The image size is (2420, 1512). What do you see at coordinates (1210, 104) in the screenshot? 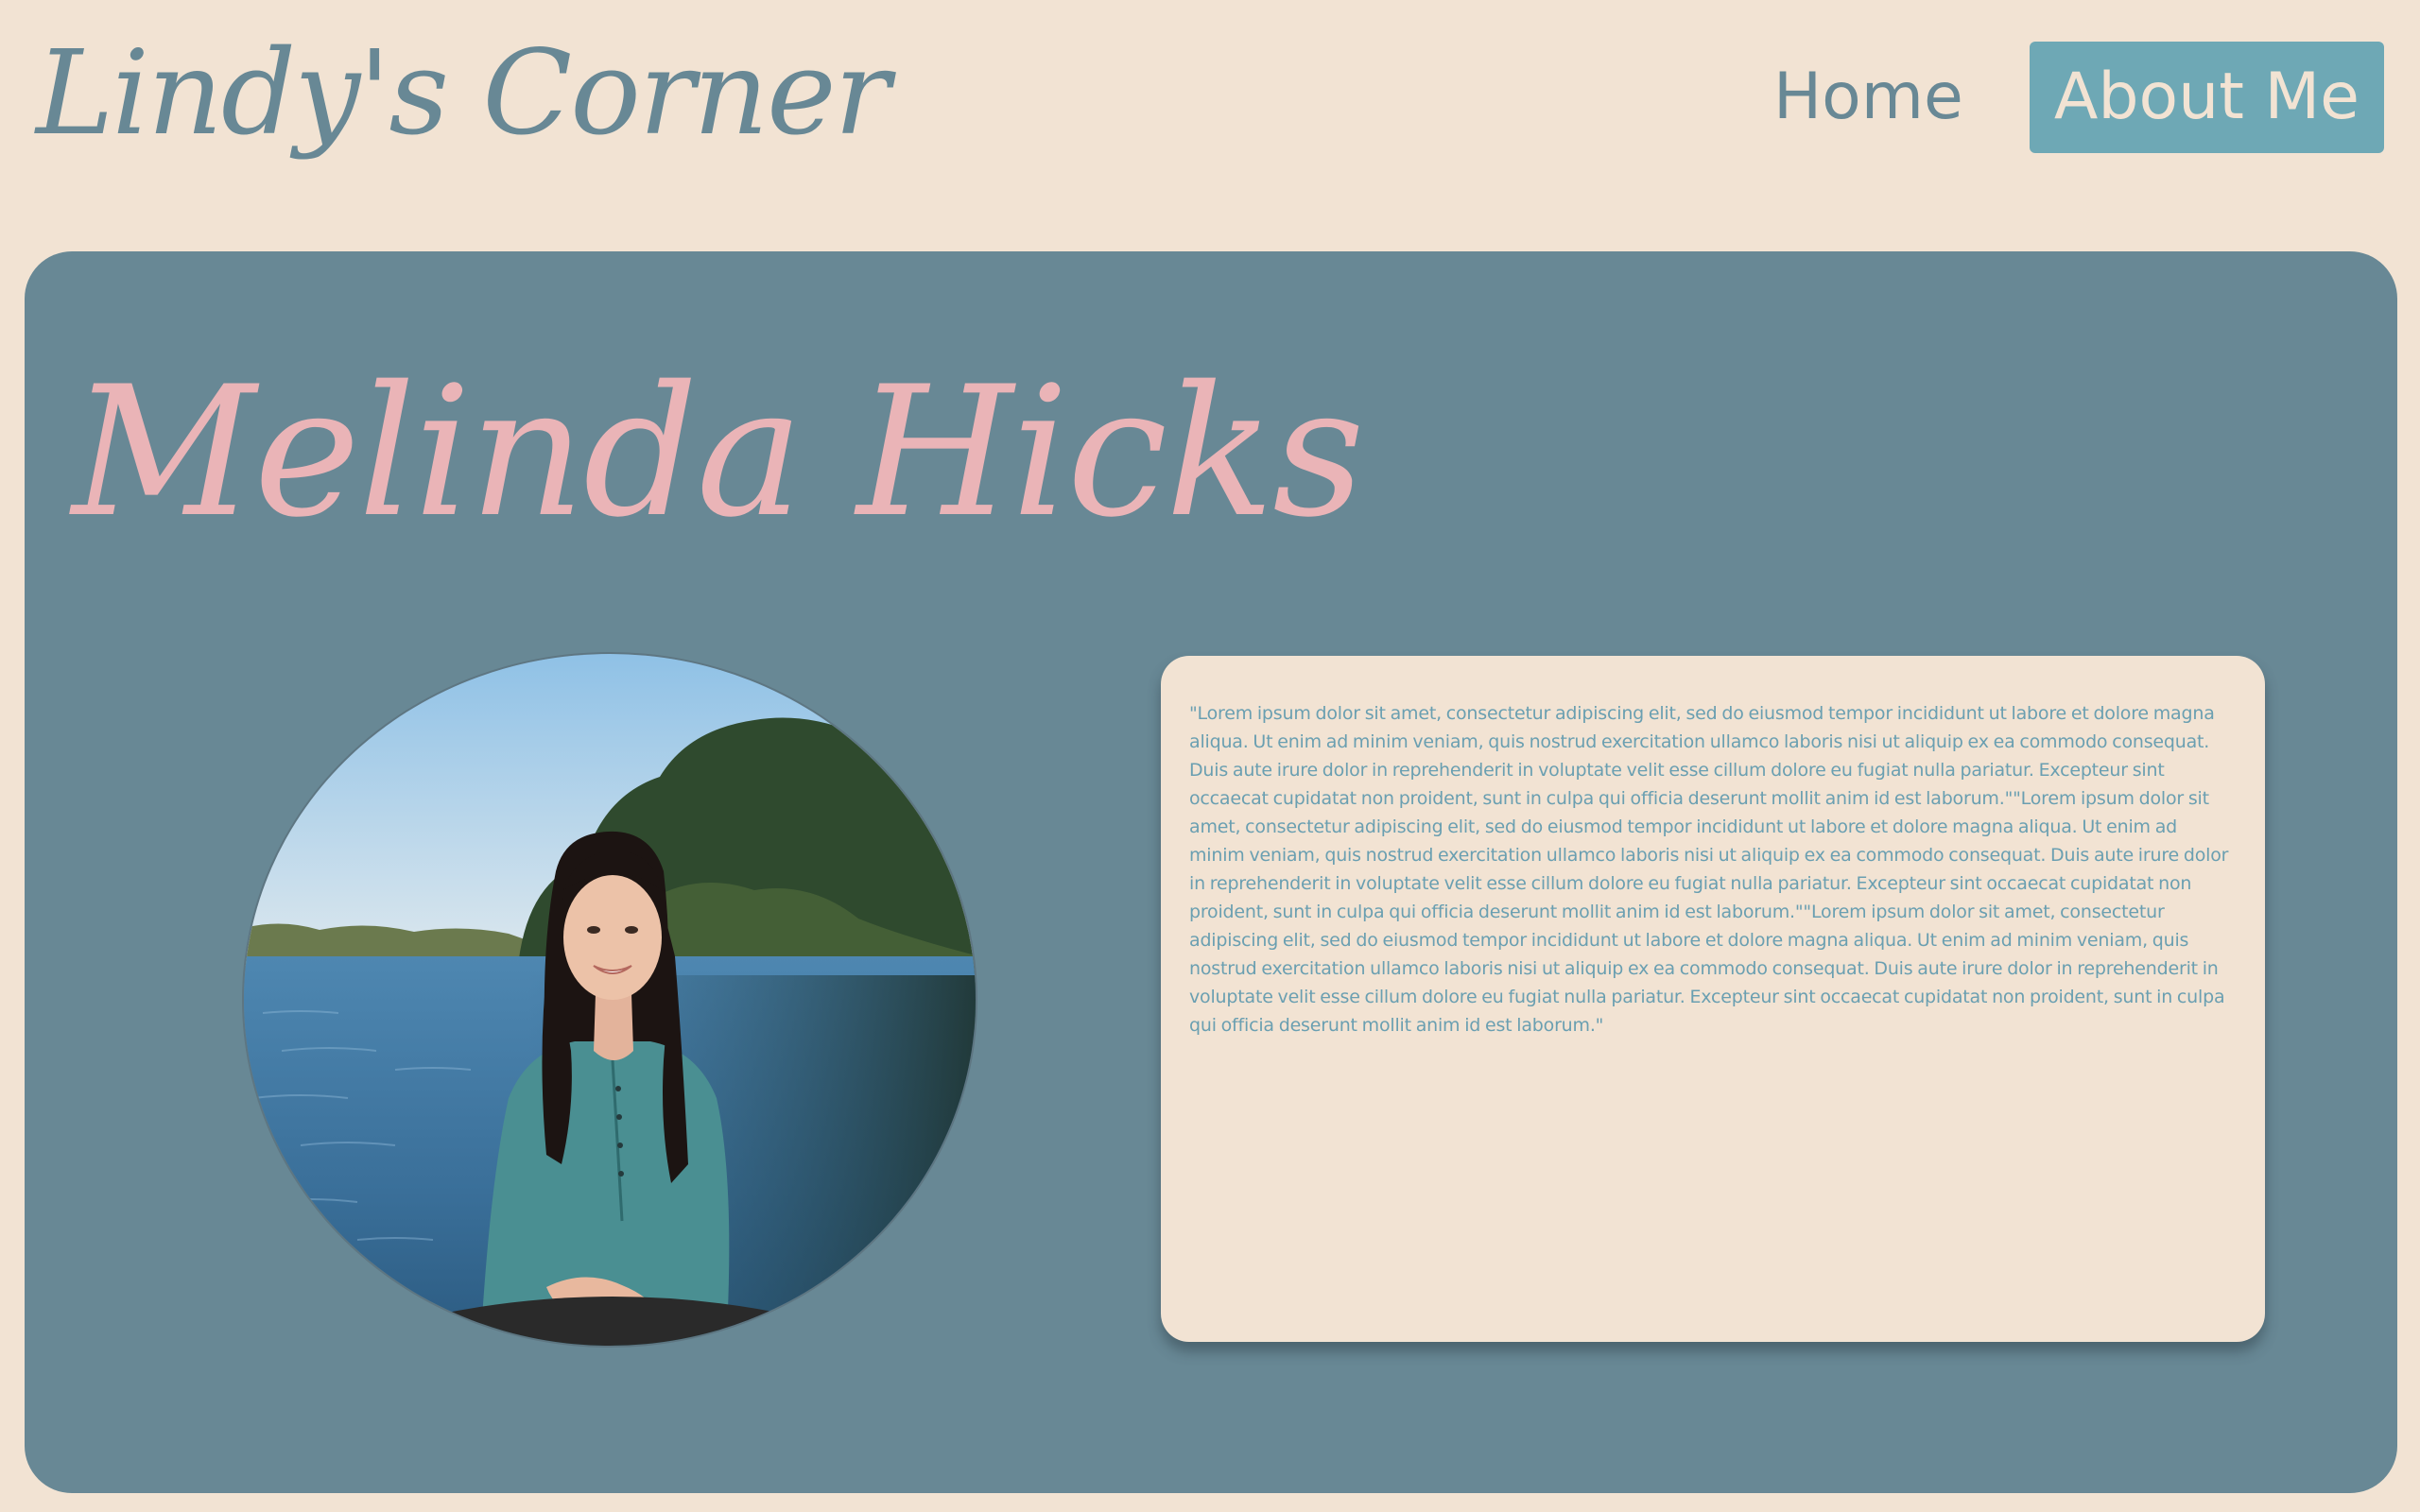
I see `site-header: Lindy's Corner Home About Me` at bounding box center [1210, 104].